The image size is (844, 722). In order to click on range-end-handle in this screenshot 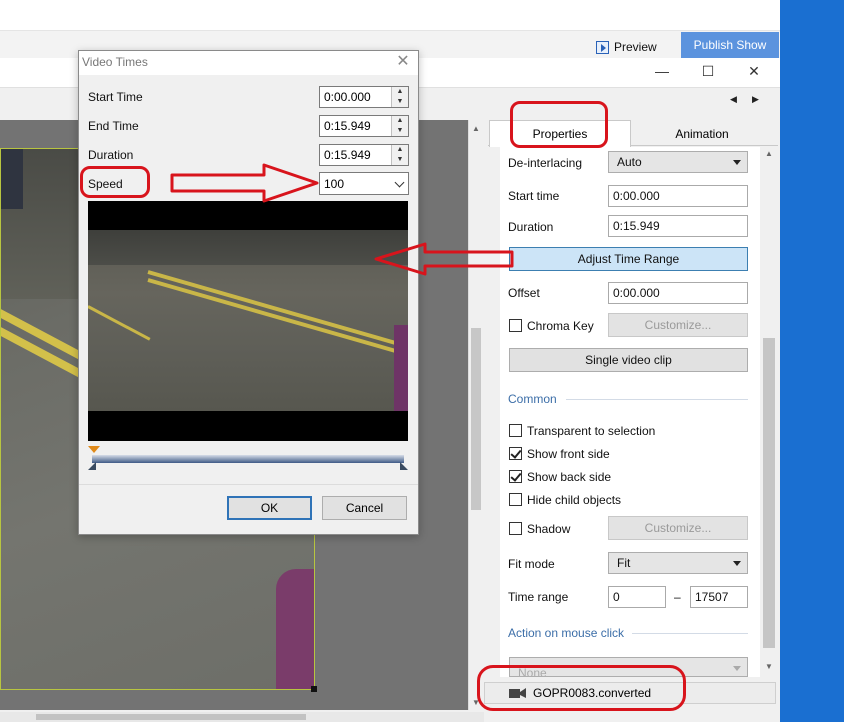, I will do `click(404, 466)`.